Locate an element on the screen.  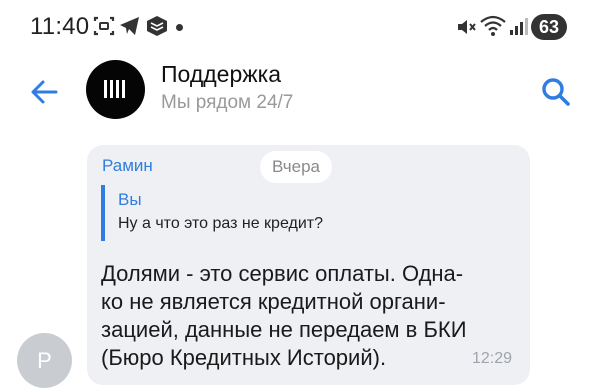
reply-text: Ну а что это раз не кредит? is located at coordinates (220, 223).